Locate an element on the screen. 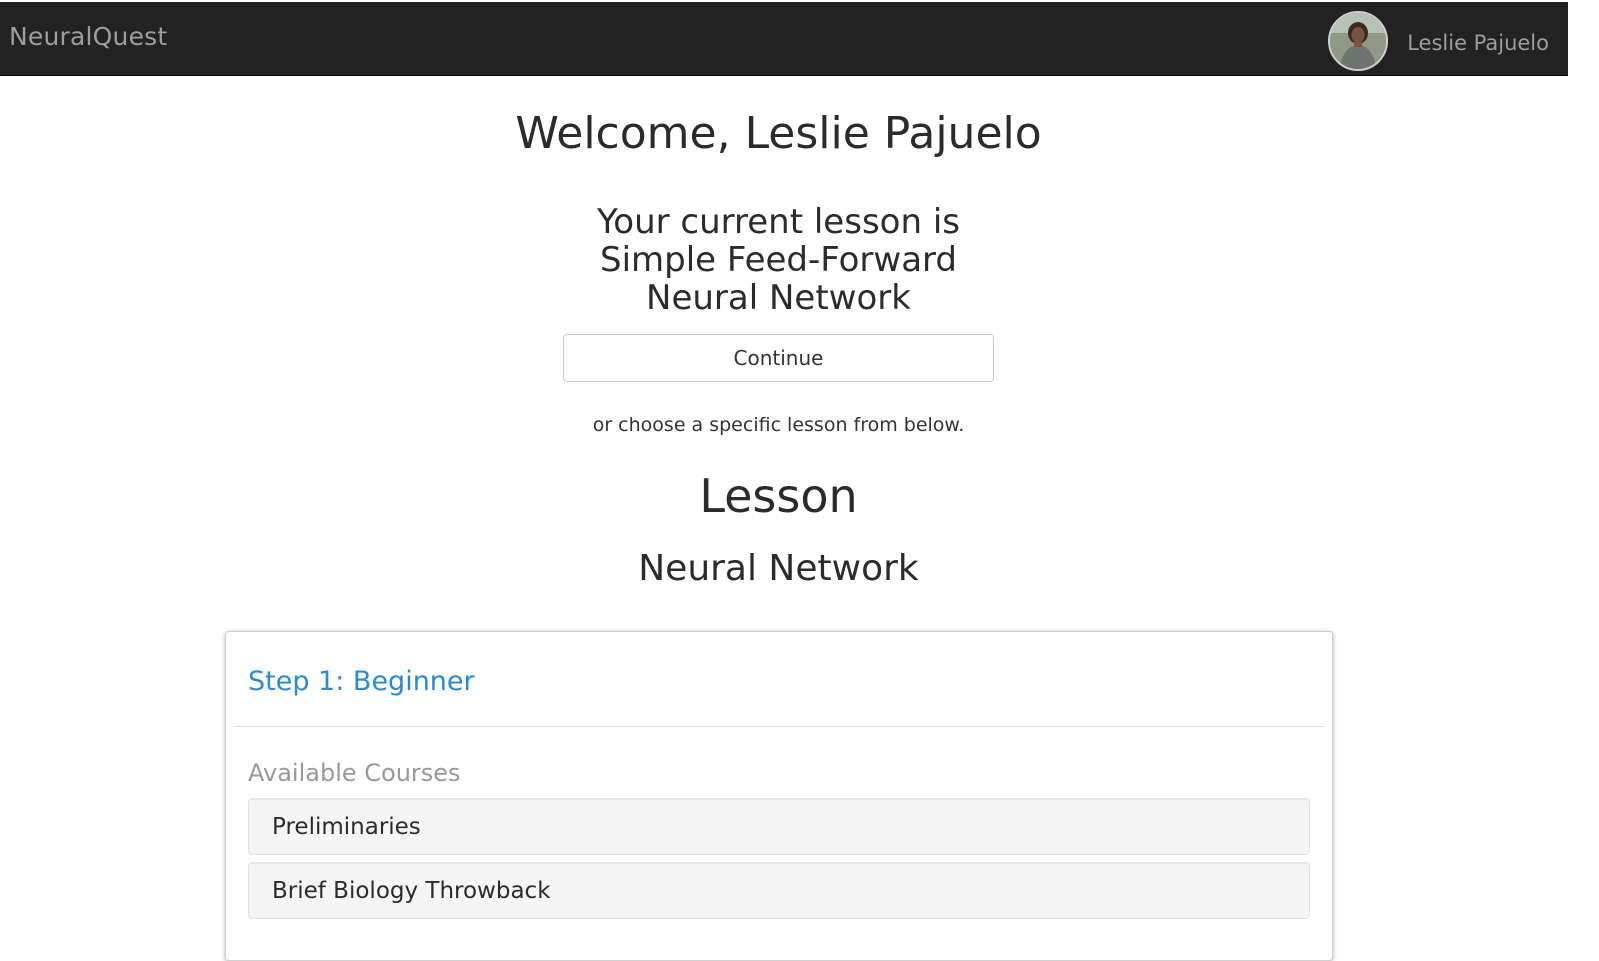 Image resolution: width=1599 pixels, height=961 pixels. top-navbar: NeuralQuest Leslie Pajuelo is located at coordinates (784, 39).